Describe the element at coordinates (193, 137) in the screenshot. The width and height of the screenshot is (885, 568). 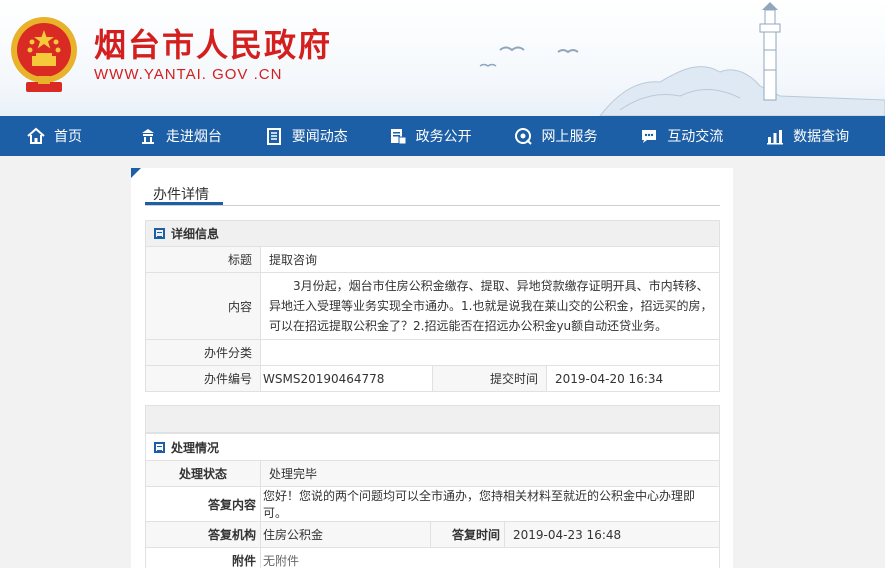
I see `nav-label: 走进烟台` at that location.